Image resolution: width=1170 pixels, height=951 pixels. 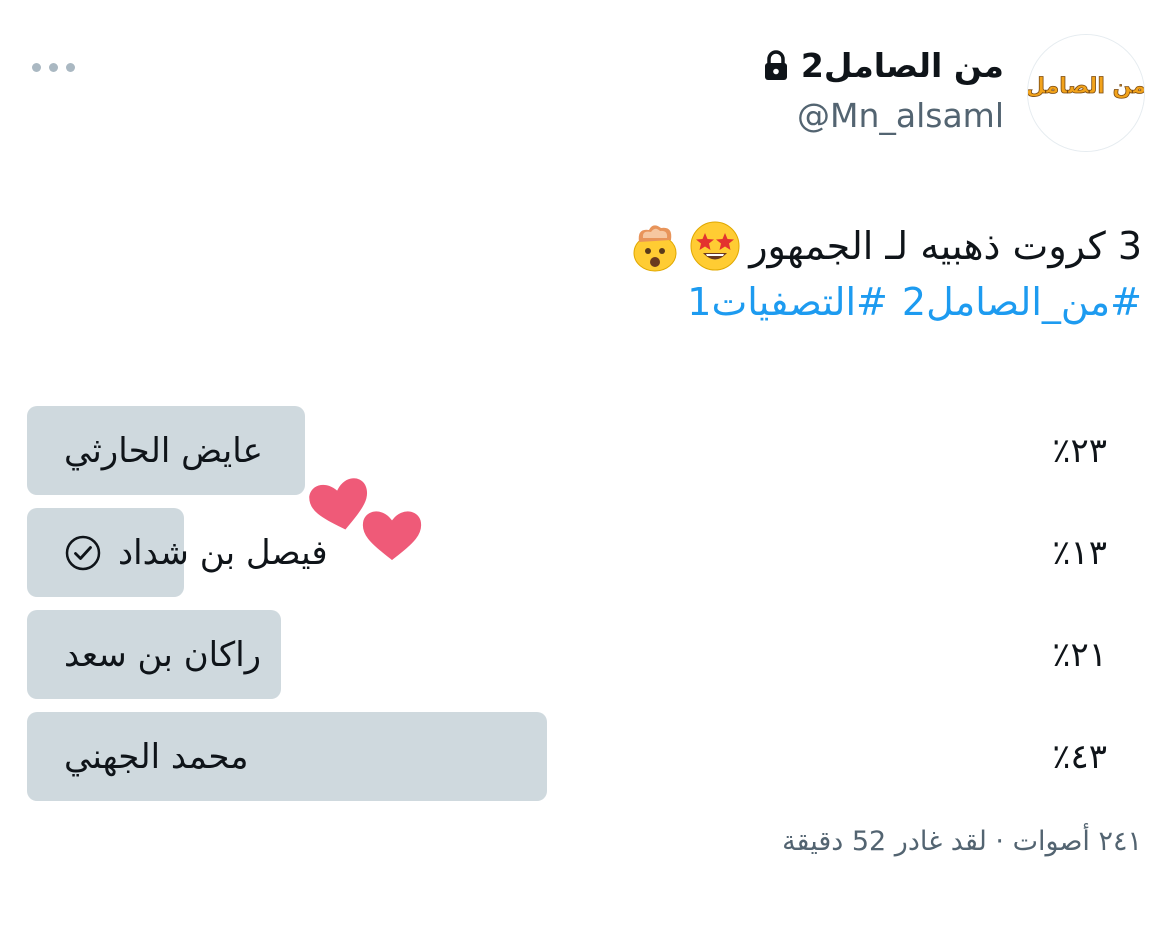 I want to click on tweet-text: 3 كروت ذهبيه لـ الجمهور, so click(x=945, y=246).